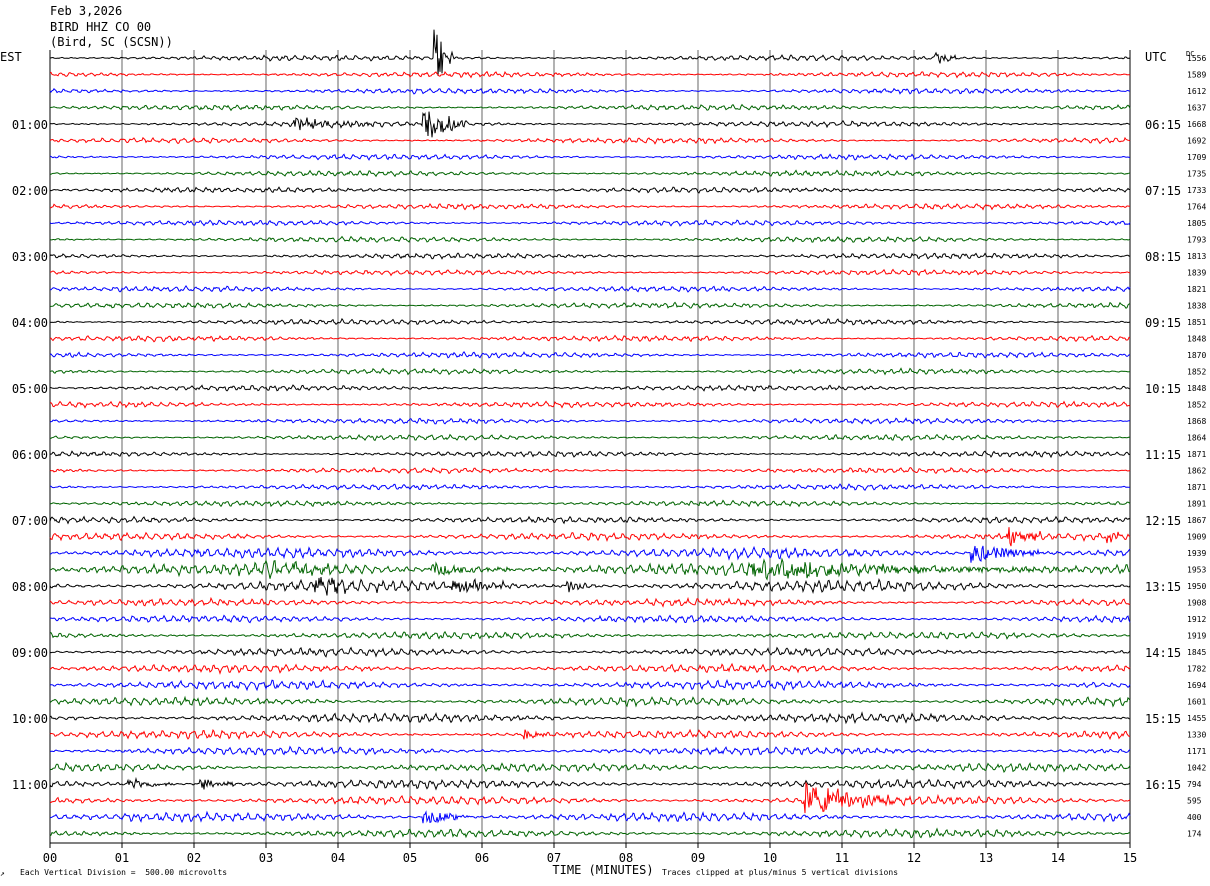 The width and height of the screenshot is (1210, 886). What do you see at coordinates (30, 521) in the screenshot?
I see `est-time-label: 07:00` at bounding box center [30, 521].